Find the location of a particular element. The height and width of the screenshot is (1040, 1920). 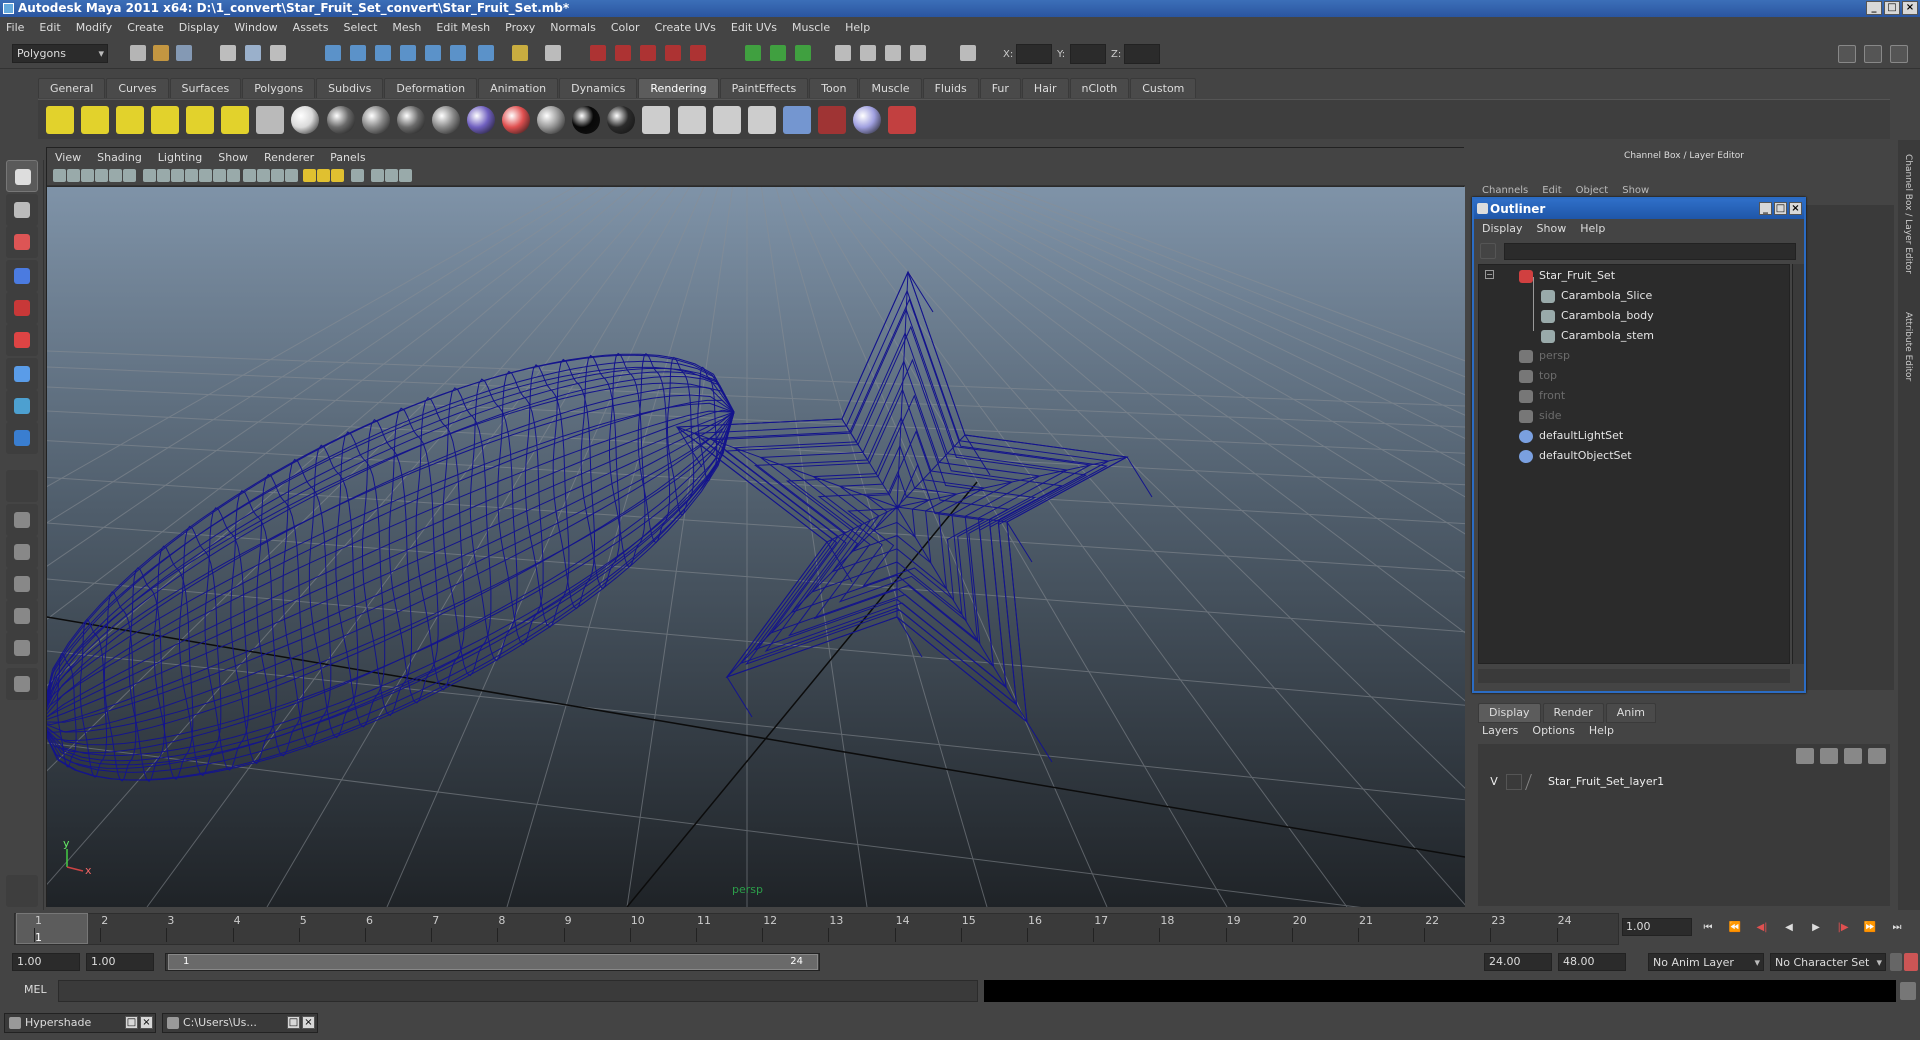

step-forward-key-icon: ⏩ is located at coordinates (1870, 928).